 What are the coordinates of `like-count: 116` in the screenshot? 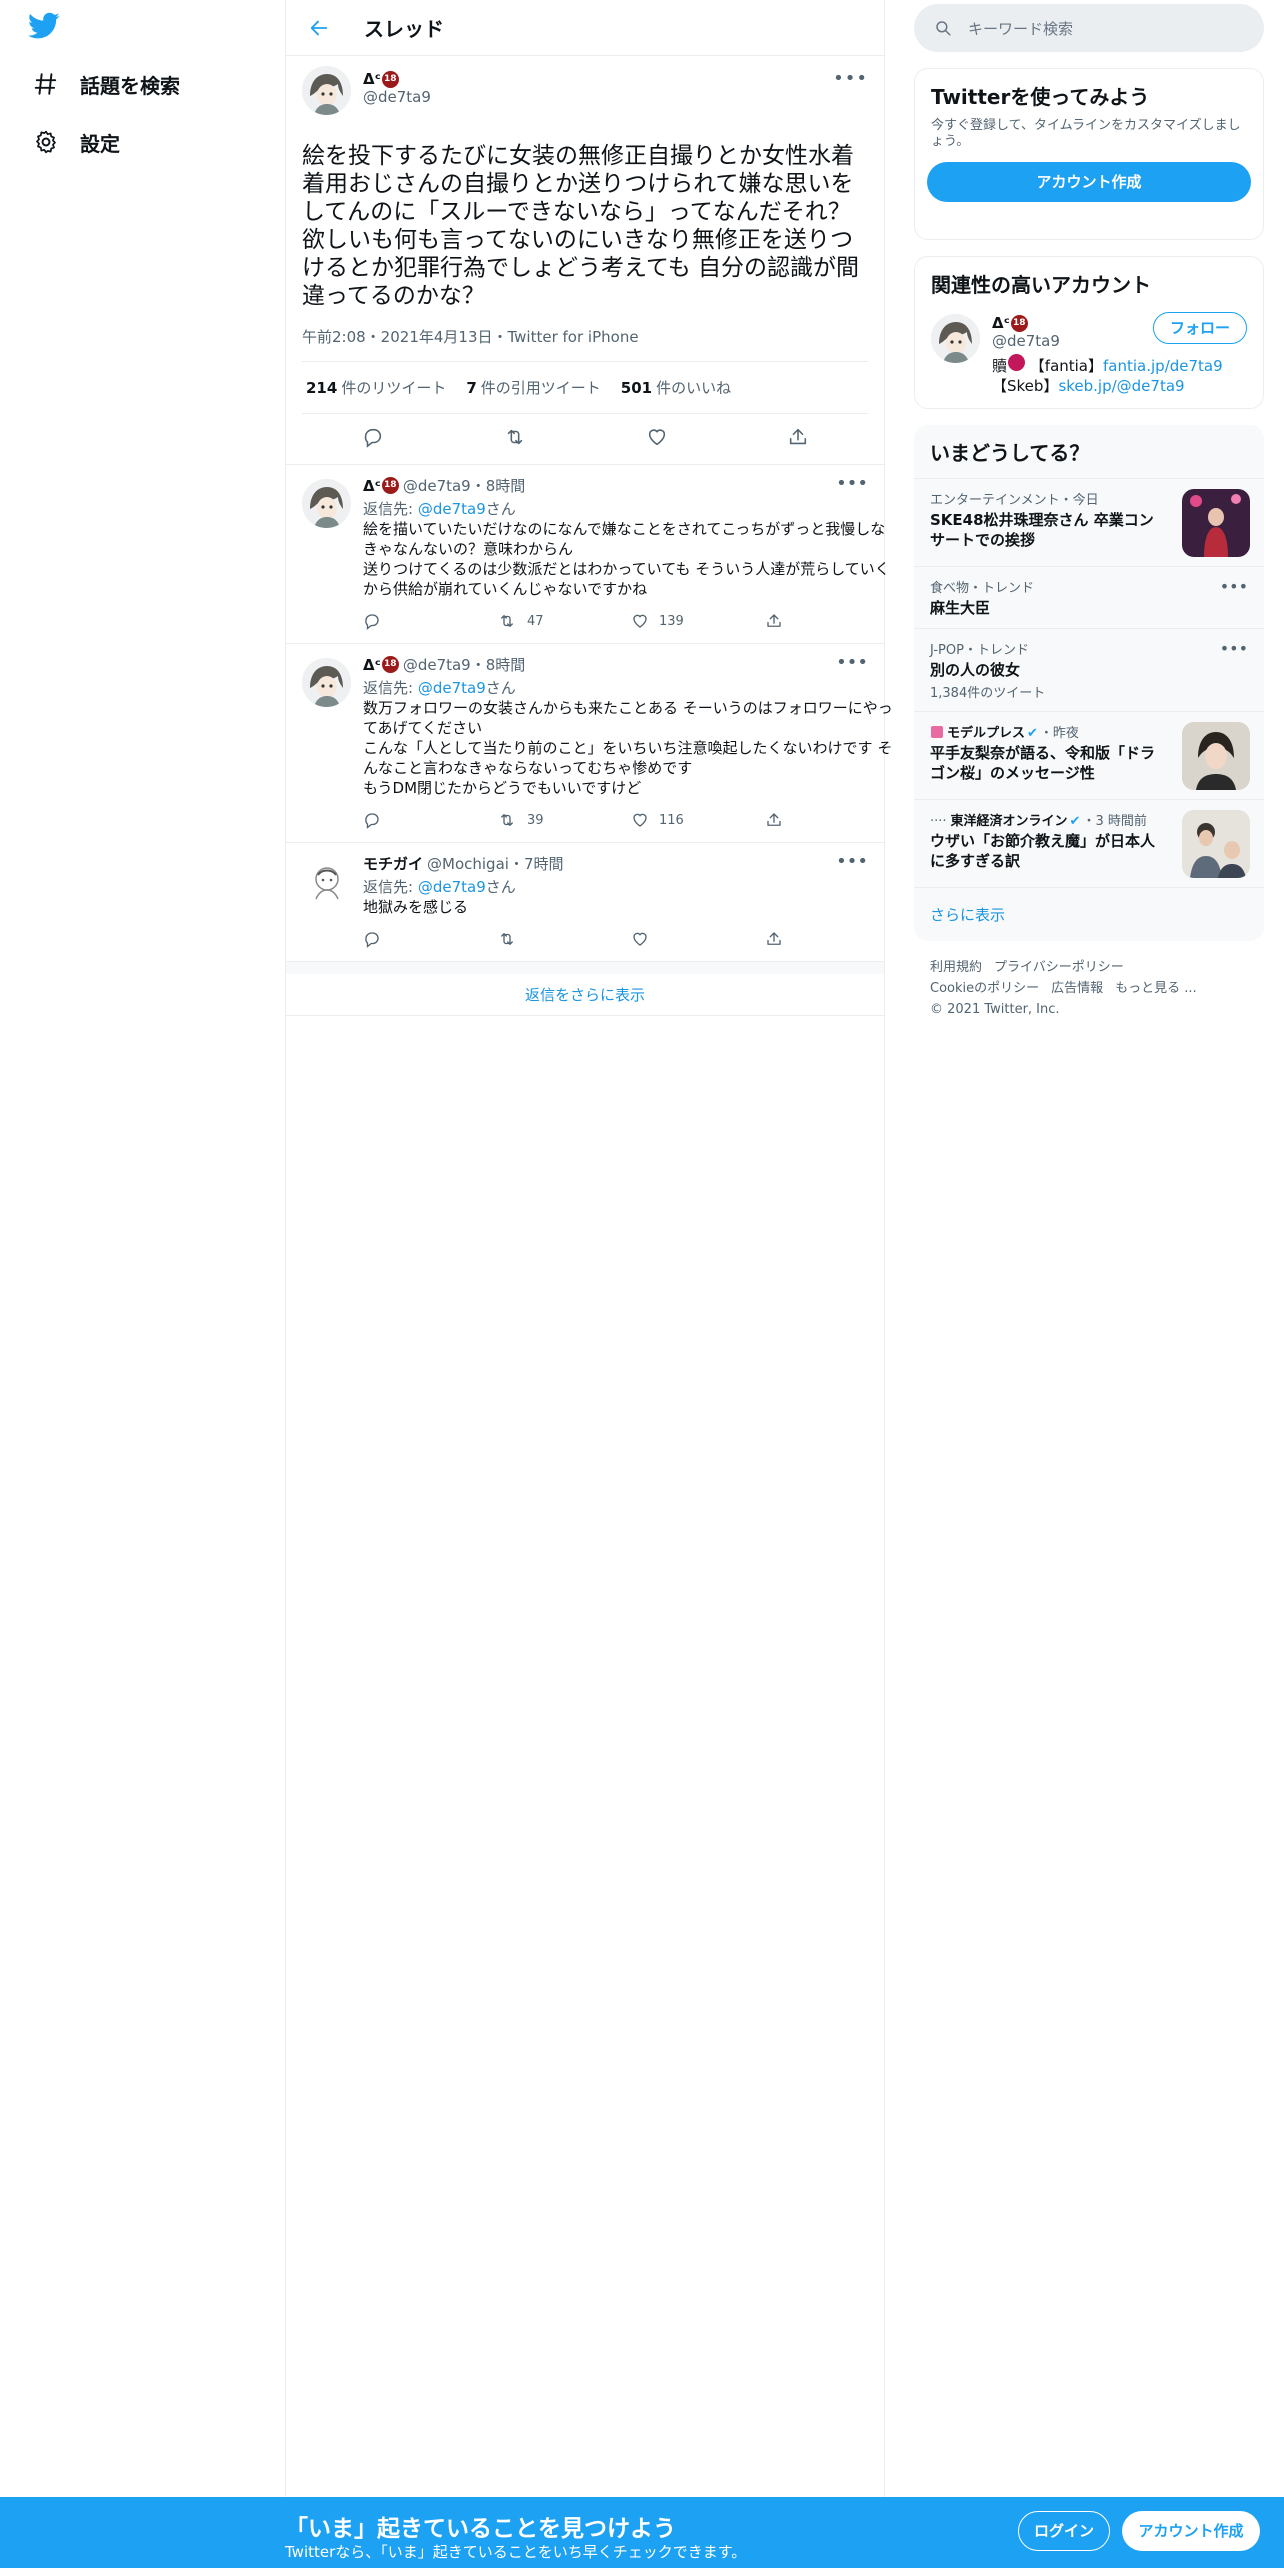 It's located at (671, 820).